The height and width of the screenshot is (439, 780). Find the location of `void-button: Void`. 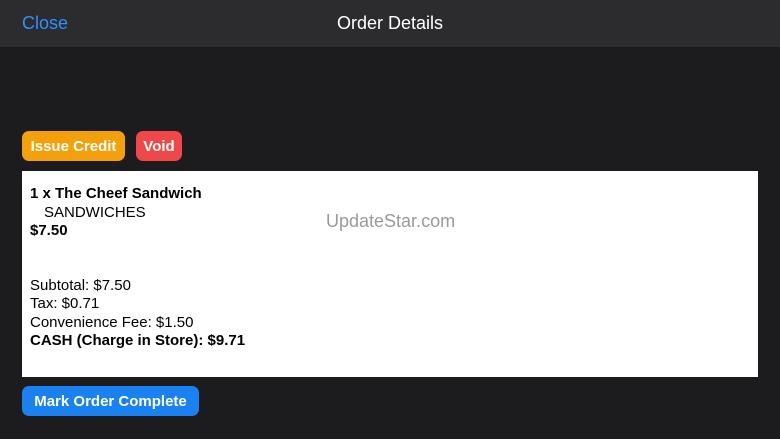

void-button: Void is located at coordinates (159, 146).